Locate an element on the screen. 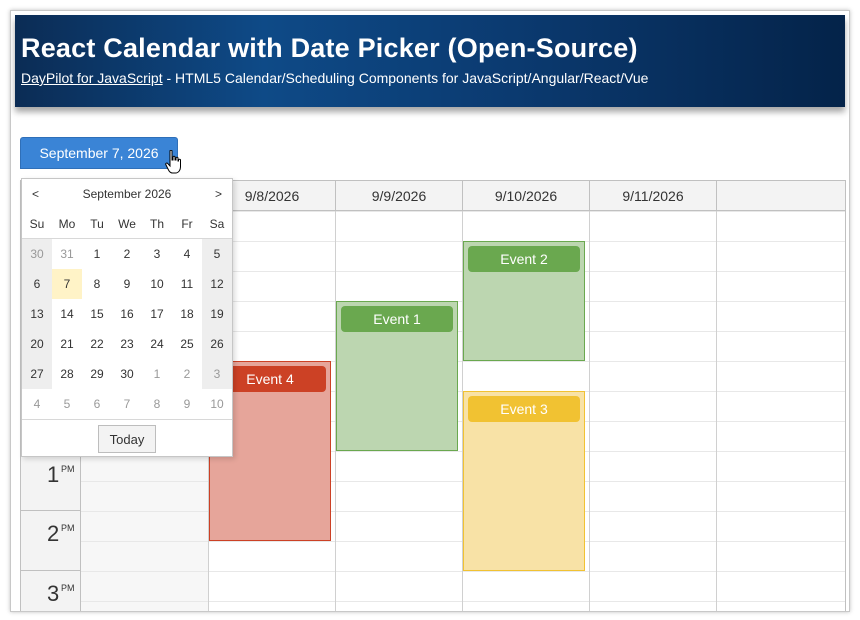 Image resolution: width=860 pixels, height=620 pixels. picker-day: 13 is located at coordinates (37, 314).